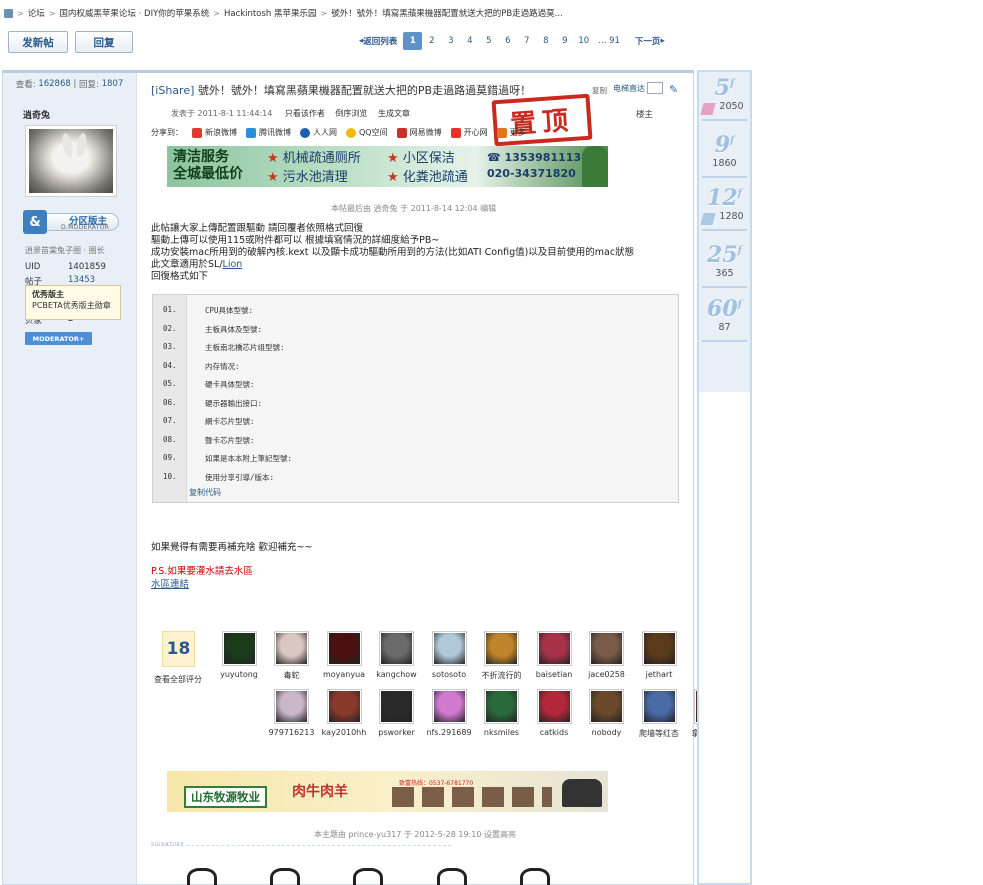  What do you see at coordinates (599, 90) in the screenshot?
I see `copy-link-button: 复制` at bounding box center [599, 90].